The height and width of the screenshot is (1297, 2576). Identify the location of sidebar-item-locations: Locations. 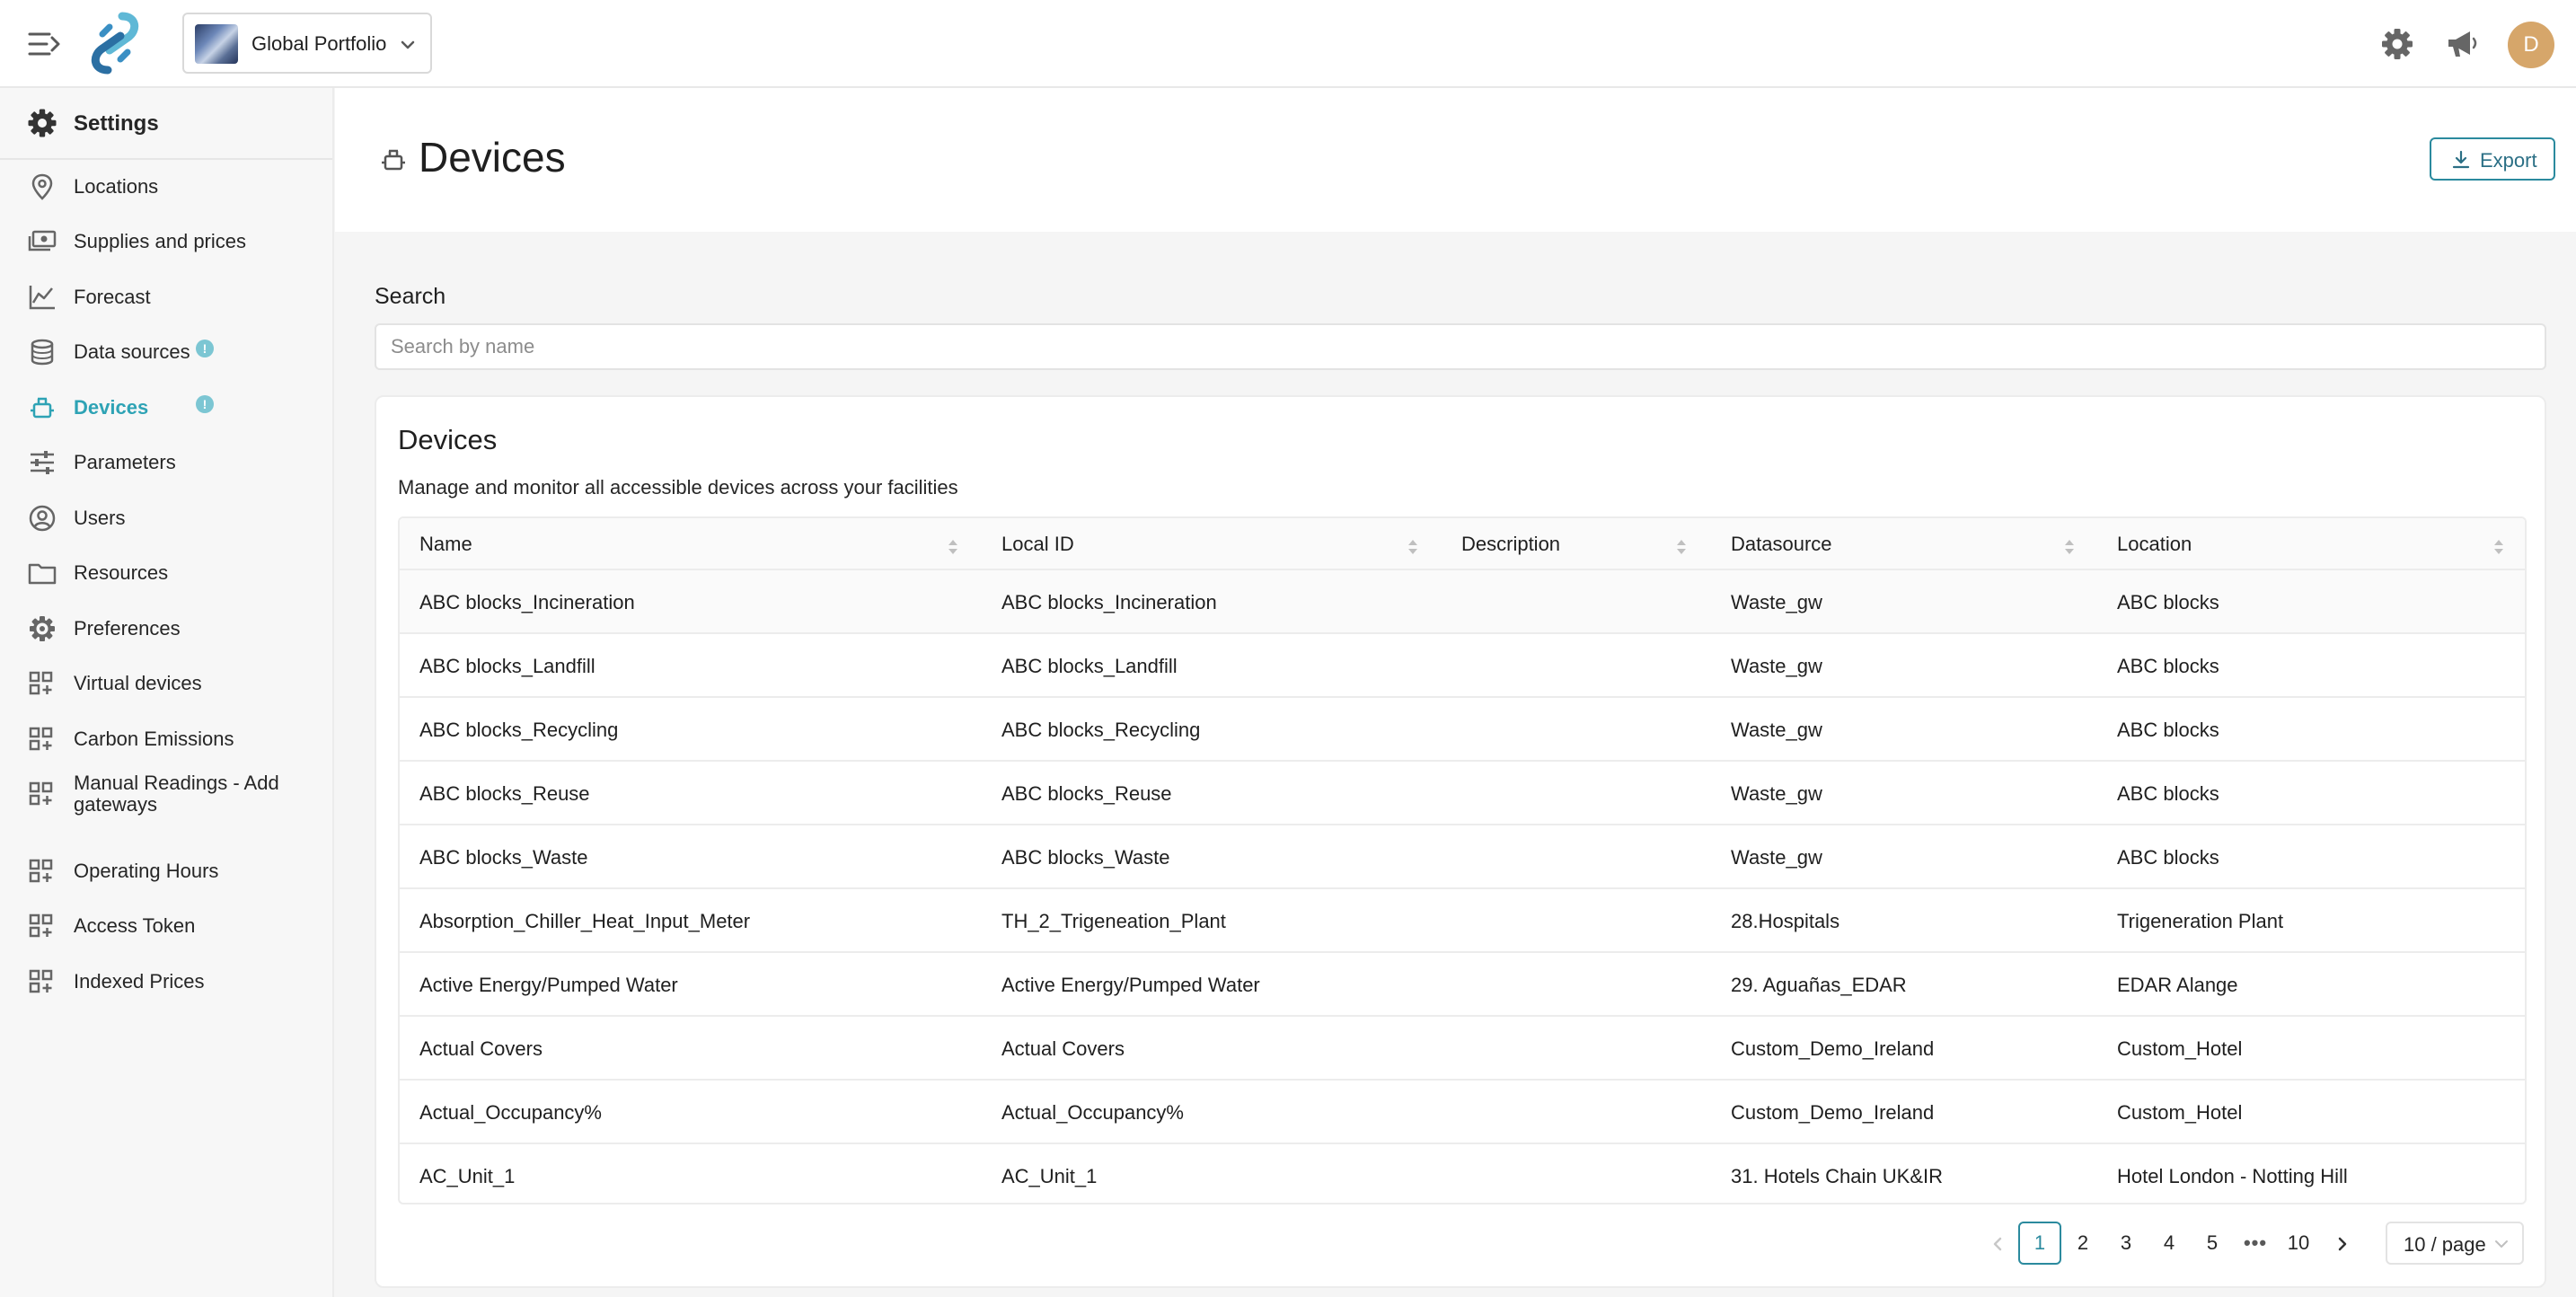
(166, 187).